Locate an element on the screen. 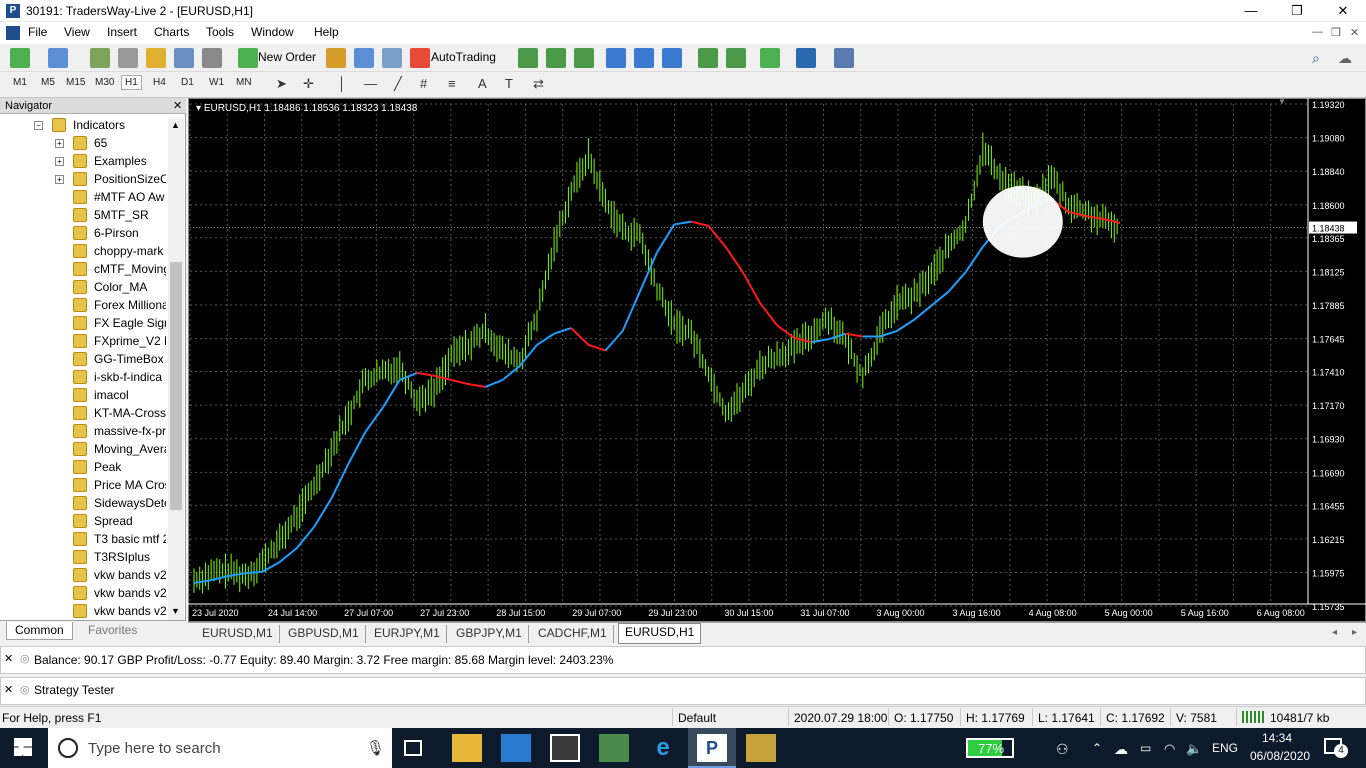  horizontal-line-icon: — is located at coordinates (370, 83).